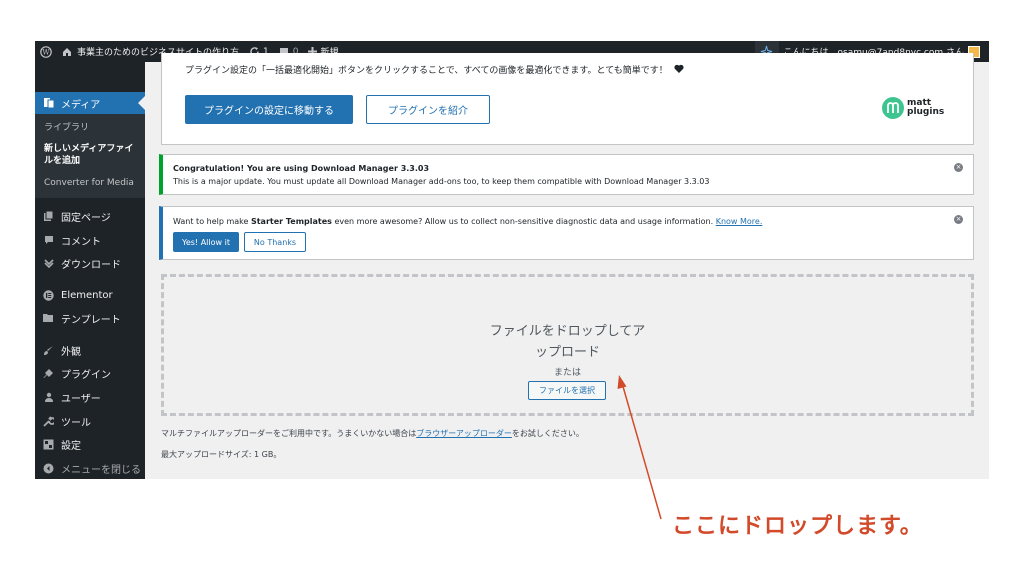 This screenshot has width=1024, height=572. I want to click on annotation-arrow, so click(639, 447).